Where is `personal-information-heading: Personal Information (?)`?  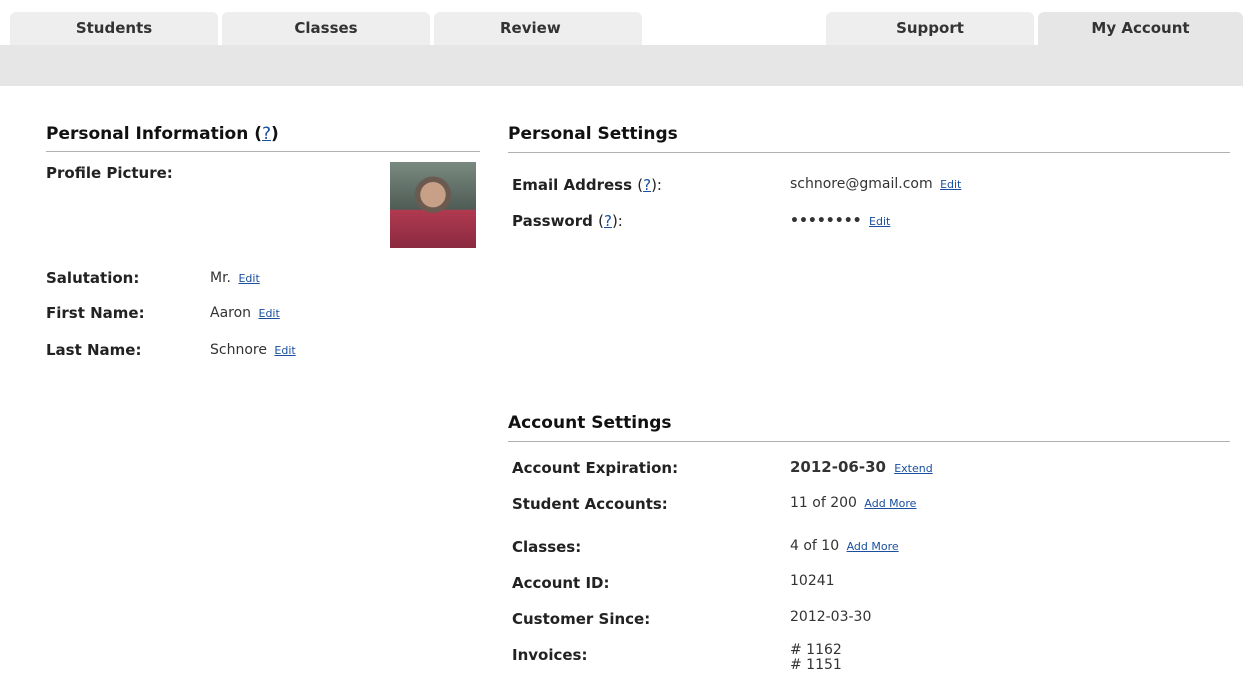 personal-information-heading: Personal Information (?) is located at coordinates (162, 134).